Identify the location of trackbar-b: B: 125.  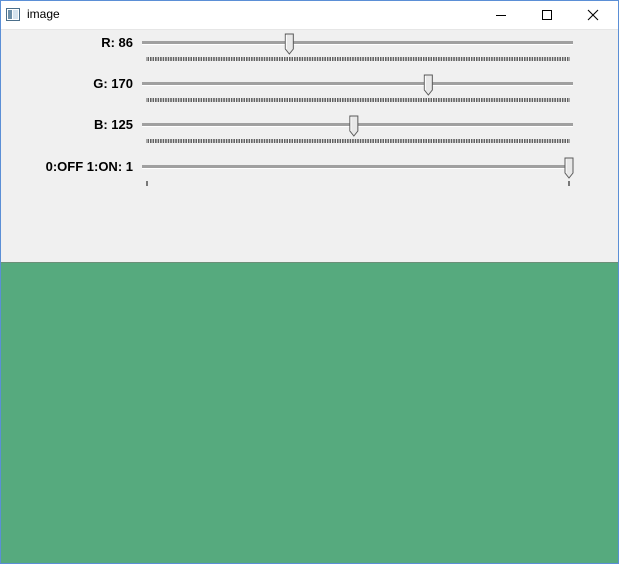
(309, 134).